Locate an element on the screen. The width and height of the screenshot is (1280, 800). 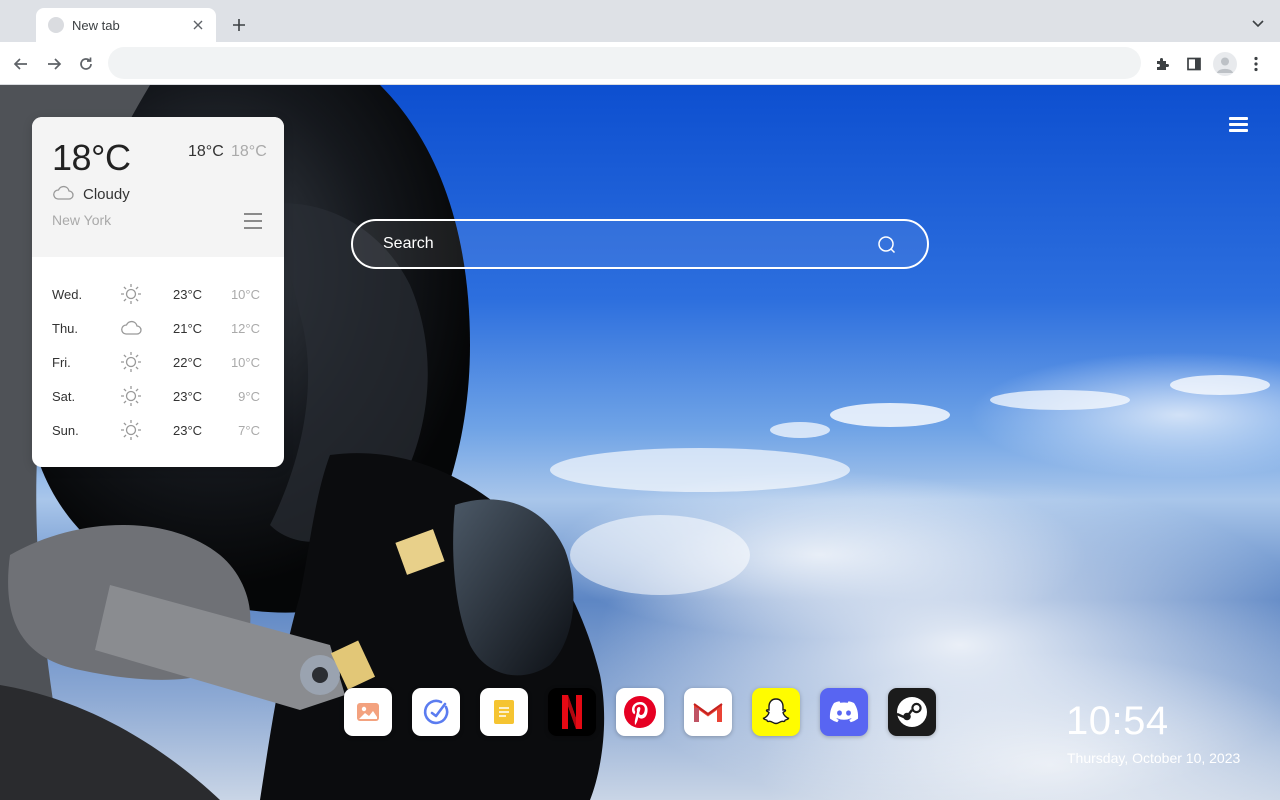
notes-app-button is located at coordinates (504, 712).